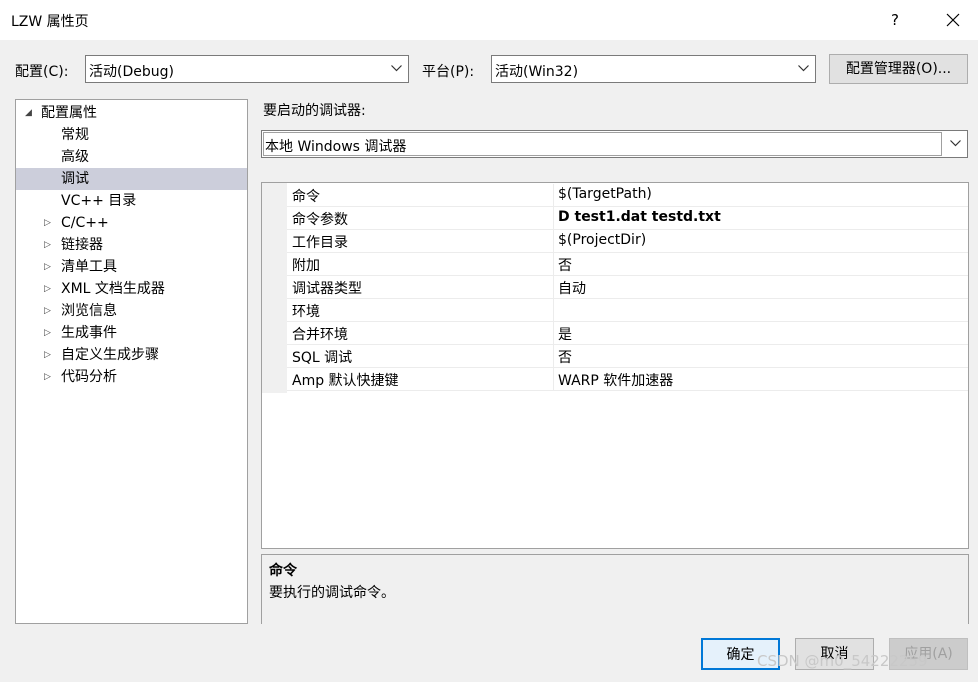  What do you see at coordinates (653, 69) in the screenshot?
I see `platform-select: 活动(Win32)` at bounding box center [653, 69].